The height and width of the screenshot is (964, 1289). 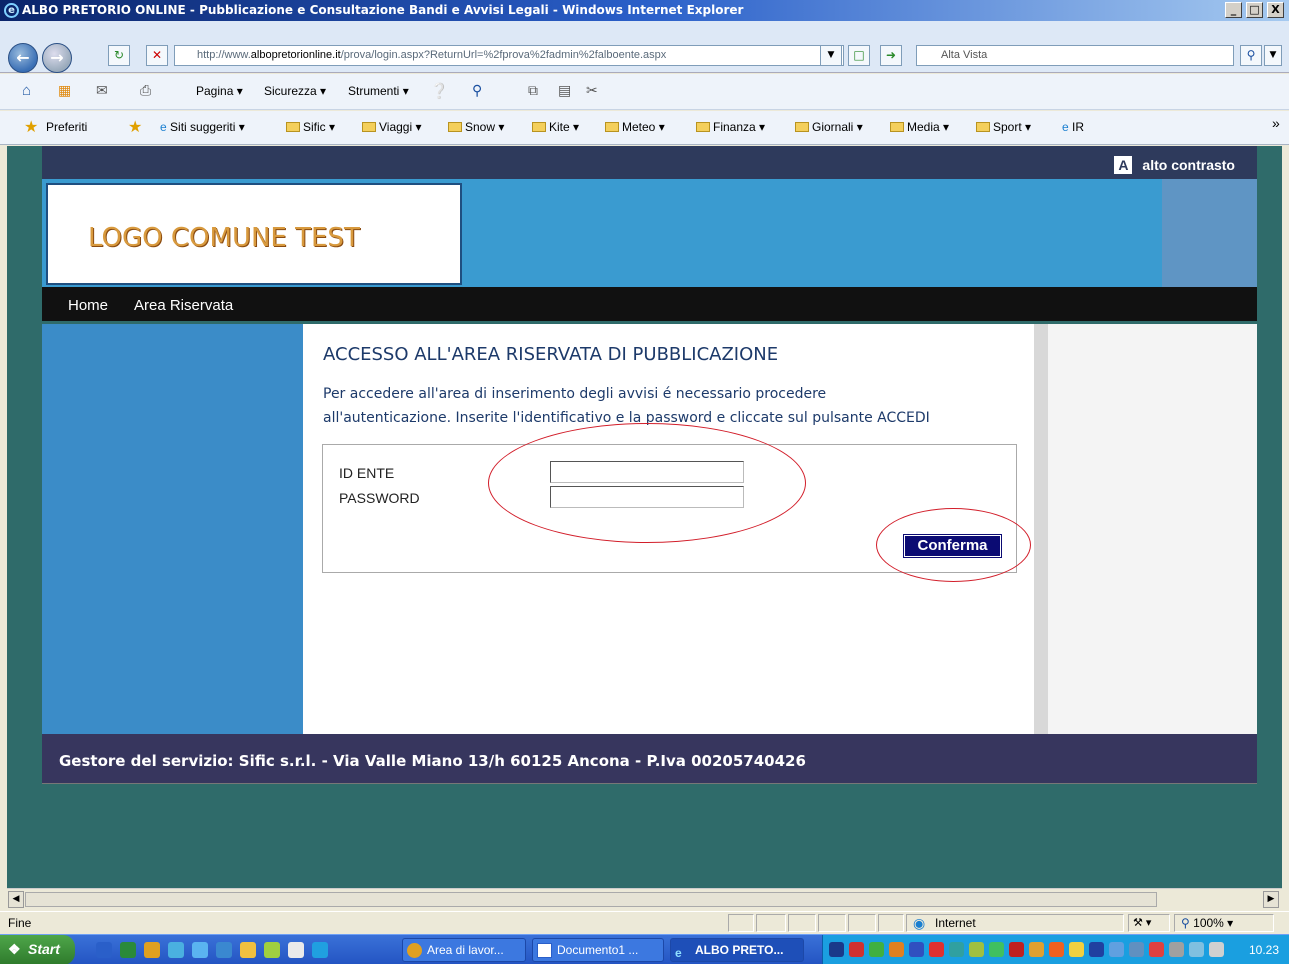 What do you see at coordinates (102, 90) in the screenshot?
I see `read-mail-icon: ✉` at bounding box center [102, 90].